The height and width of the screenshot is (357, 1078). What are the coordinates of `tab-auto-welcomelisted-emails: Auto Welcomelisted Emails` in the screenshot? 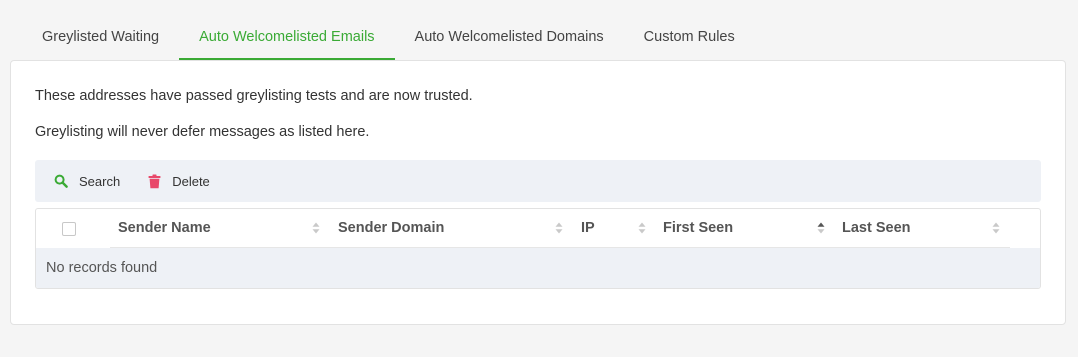 It's located at (287, 38).